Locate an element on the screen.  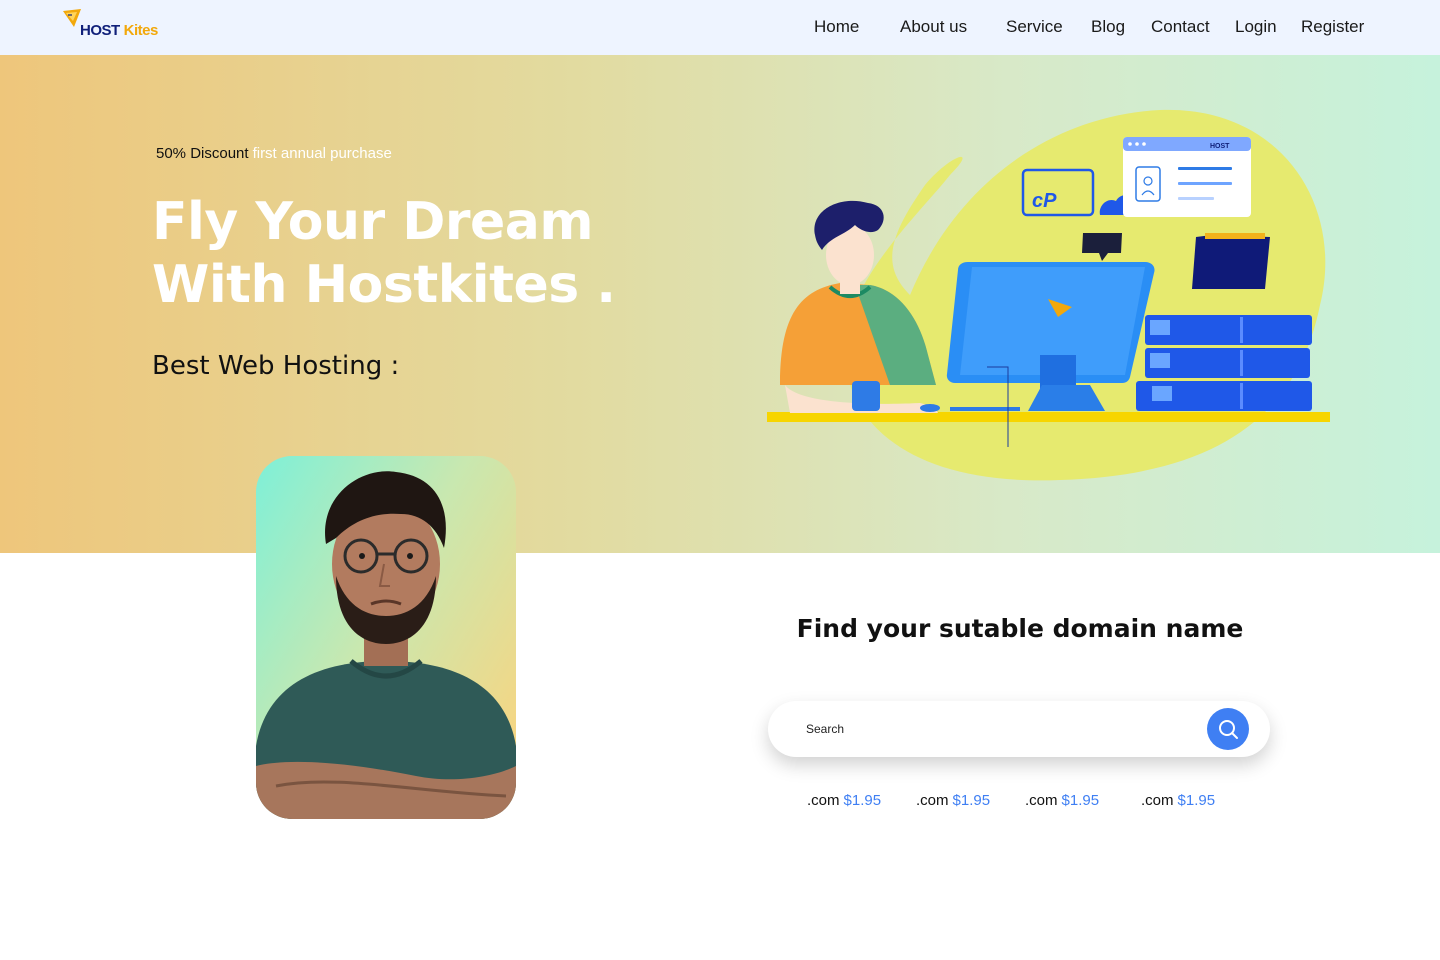
nav-item-home: Home is located at coordinates (836, 27).